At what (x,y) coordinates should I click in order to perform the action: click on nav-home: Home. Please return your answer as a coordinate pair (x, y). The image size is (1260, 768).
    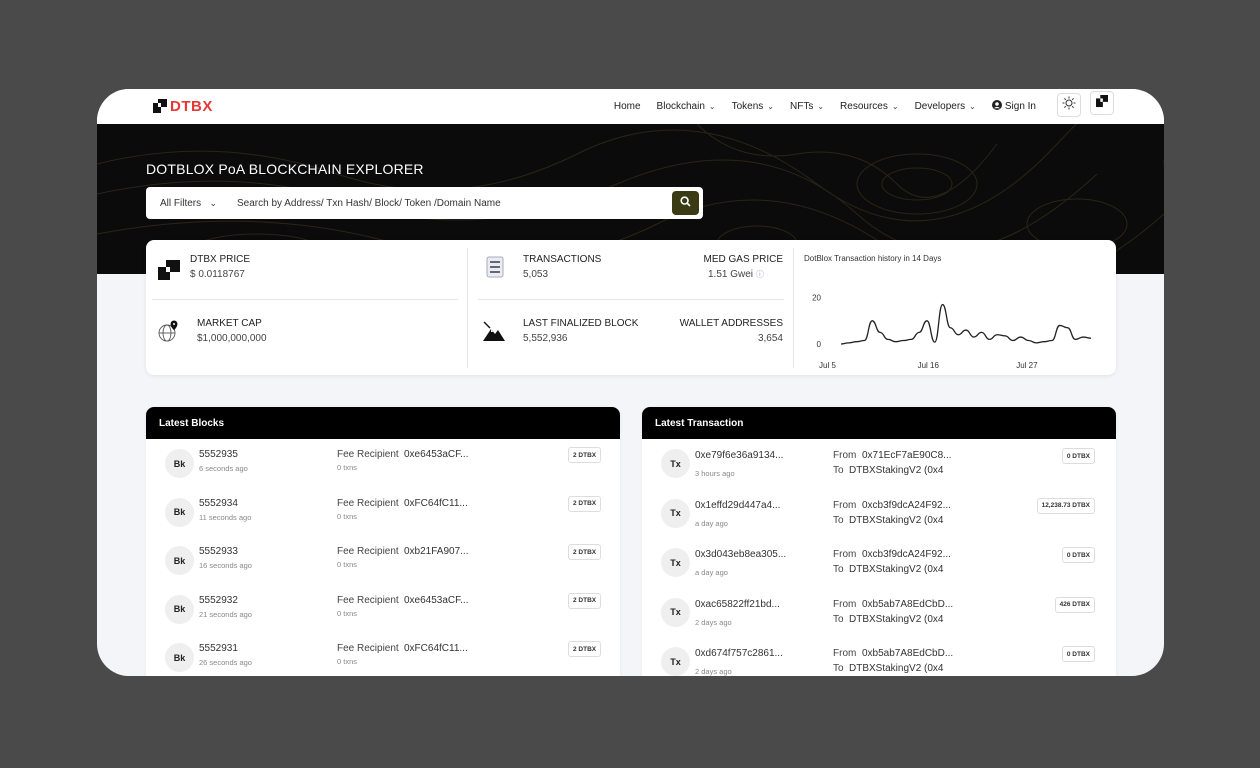
    Looking at the image, I should click on (627, 106).